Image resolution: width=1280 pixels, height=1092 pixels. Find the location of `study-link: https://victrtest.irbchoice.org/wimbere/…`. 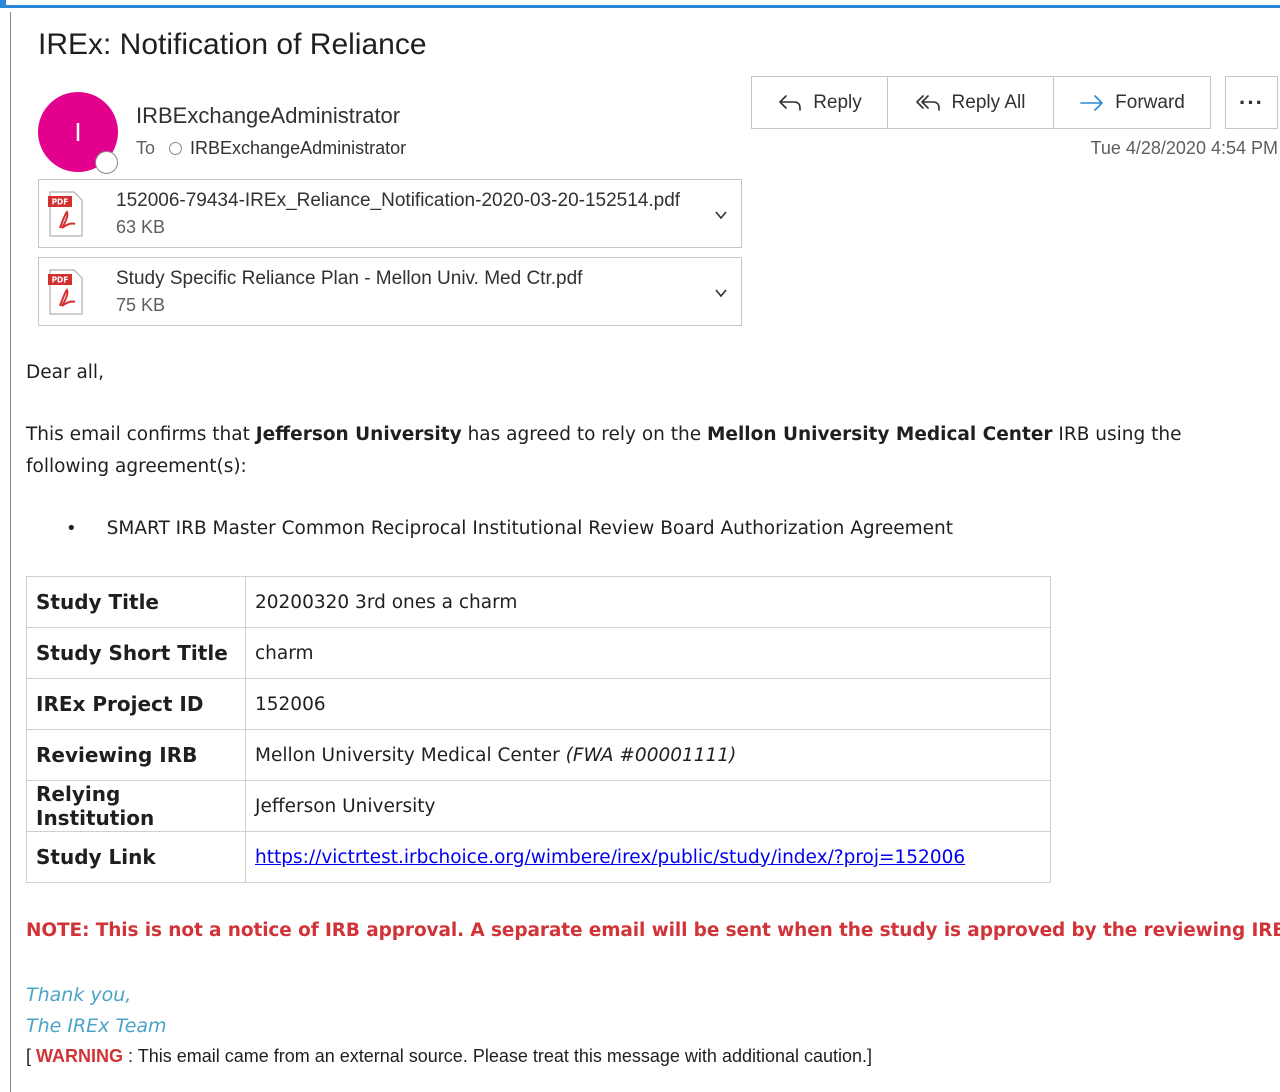

study-link: https://victrtest.irbchoice.org/wimbere/… is located at coordinates (610, 857).